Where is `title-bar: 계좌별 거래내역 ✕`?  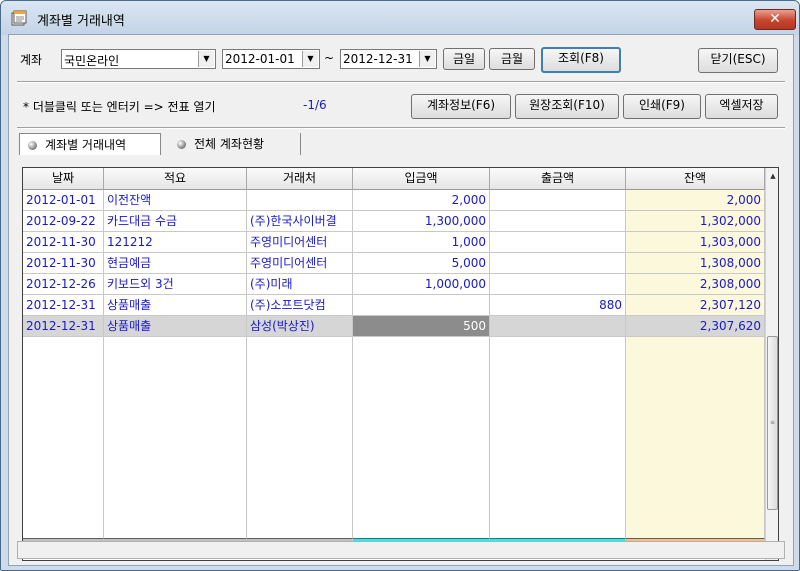 title-bar: 계좌별 거래내역 ✕ is located at coordinates (400, 18).